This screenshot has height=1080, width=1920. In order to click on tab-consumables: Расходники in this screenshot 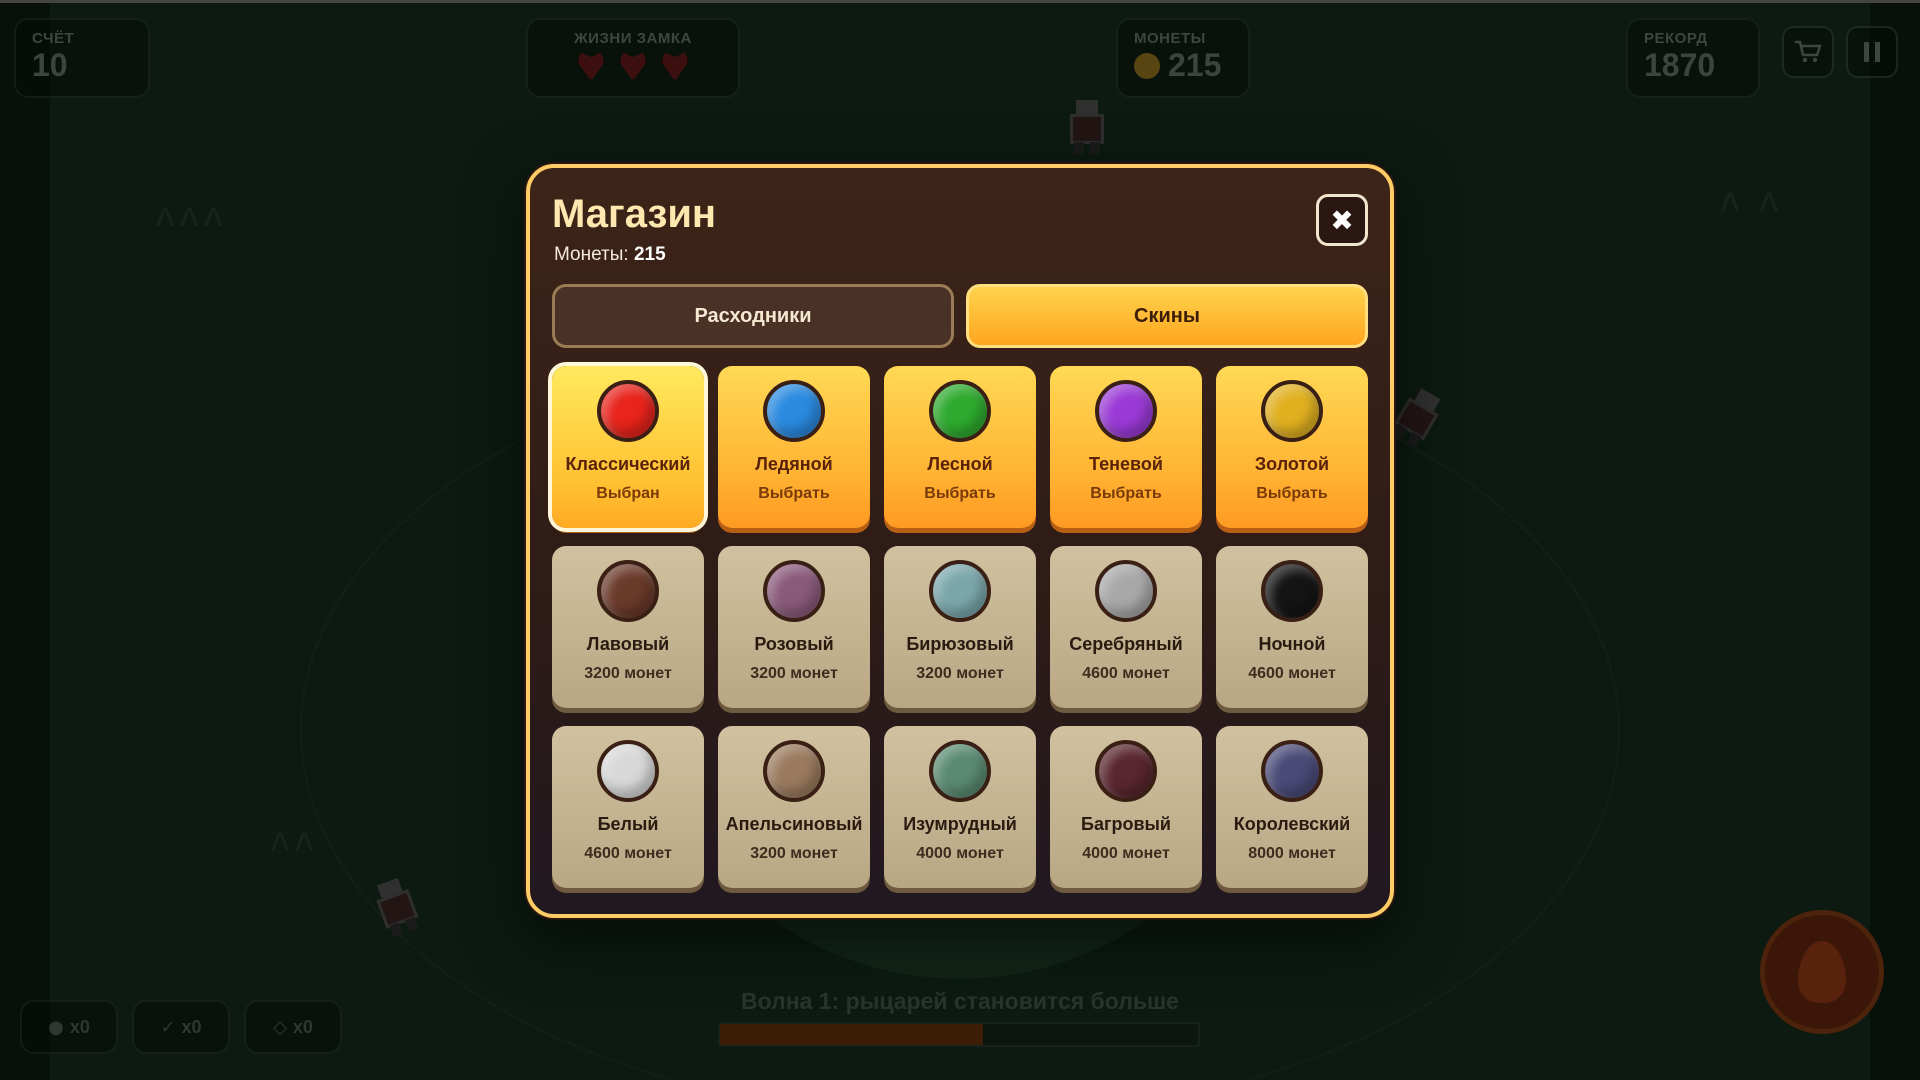, I will do `click(753, 316)`.